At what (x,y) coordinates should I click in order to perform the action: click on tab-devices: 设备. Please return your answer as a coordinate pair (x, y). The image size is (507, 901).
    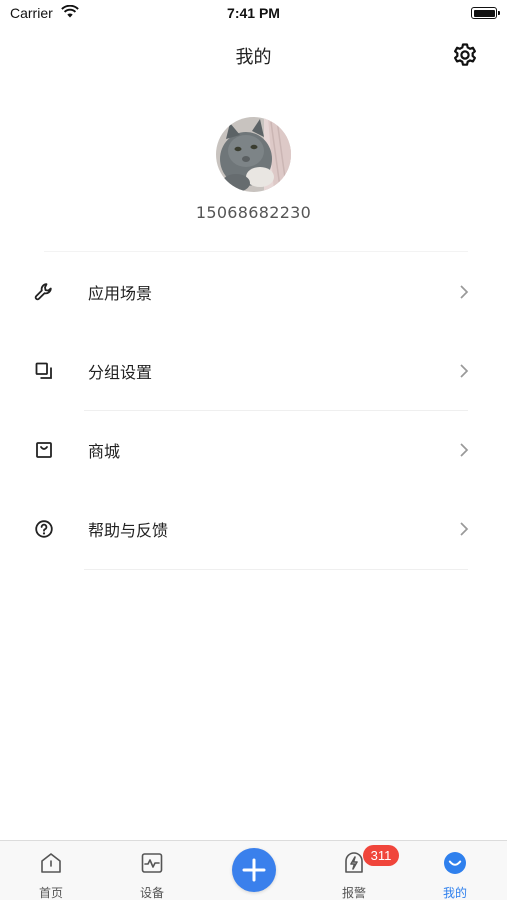
    Looking at the image, I should click on (152, 871).